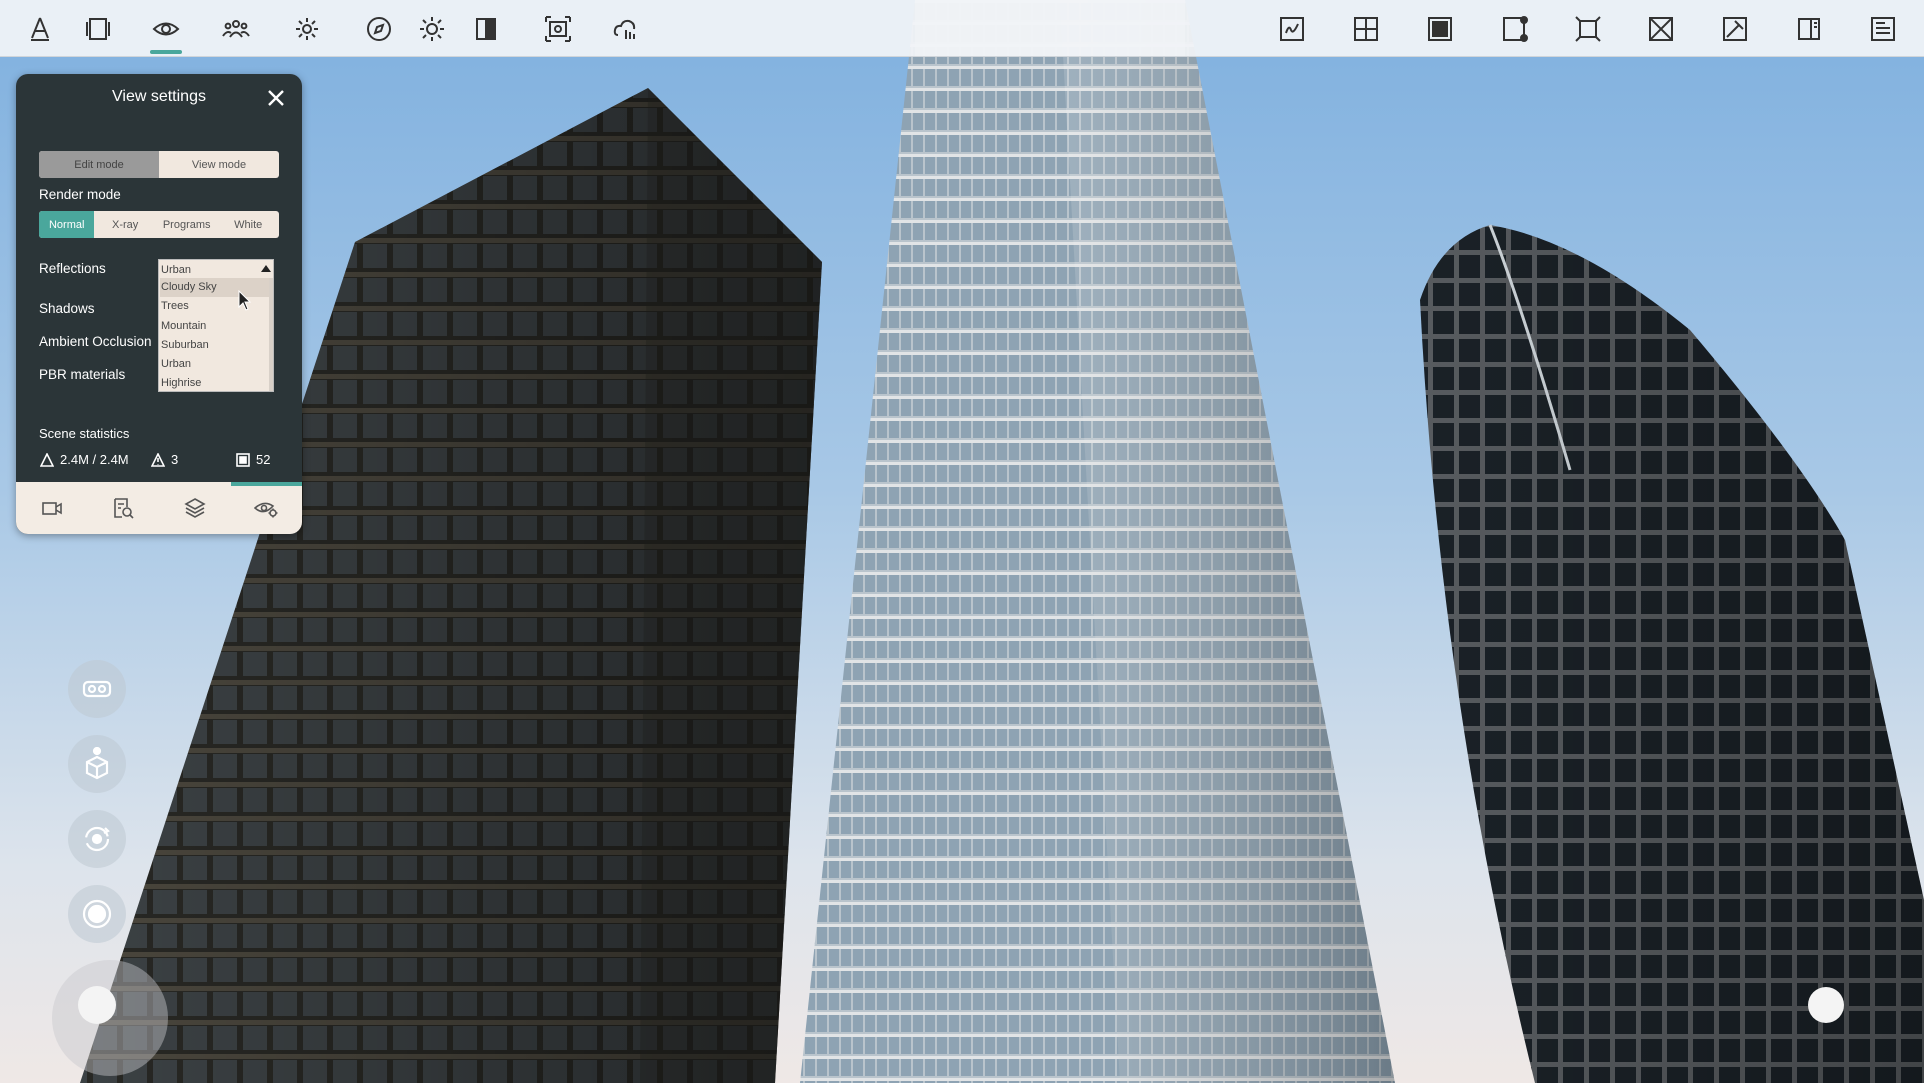 The image size is (1924, 1083). What do you see at coordinates (307, 29) in the screenshot?
I see `settings-gear-icon` at bounding box center [307, 29].